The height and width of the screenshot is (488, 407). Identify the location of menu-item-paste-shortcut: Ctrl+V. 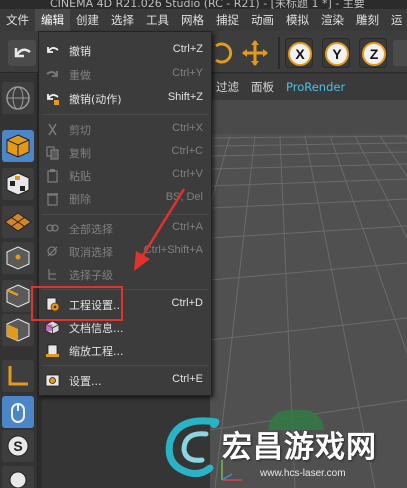
(187, 174).